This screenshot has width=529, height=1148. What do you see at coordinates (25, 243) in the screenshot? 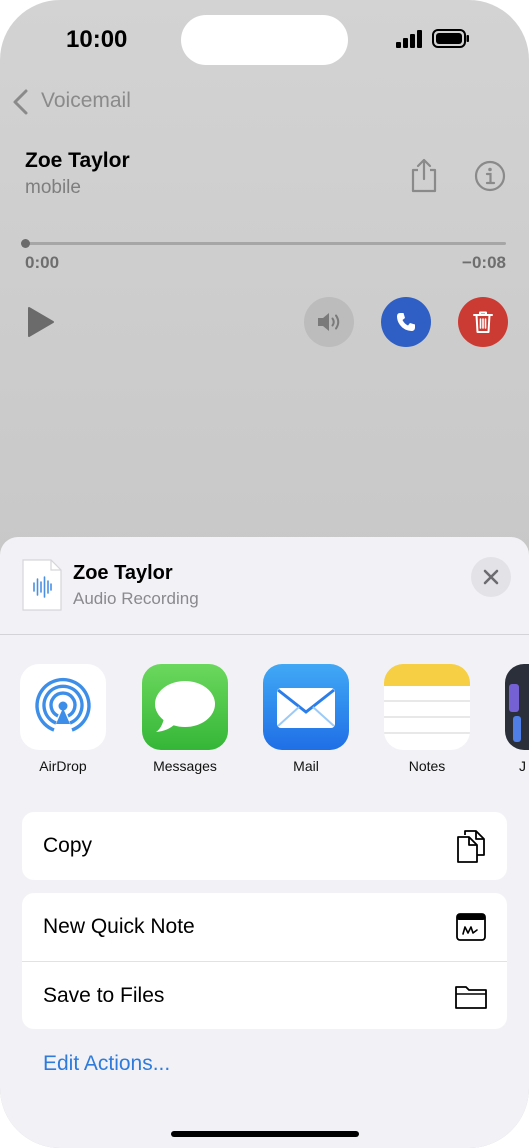
I see `scrubber-knob` at bounding box center [25, 243].